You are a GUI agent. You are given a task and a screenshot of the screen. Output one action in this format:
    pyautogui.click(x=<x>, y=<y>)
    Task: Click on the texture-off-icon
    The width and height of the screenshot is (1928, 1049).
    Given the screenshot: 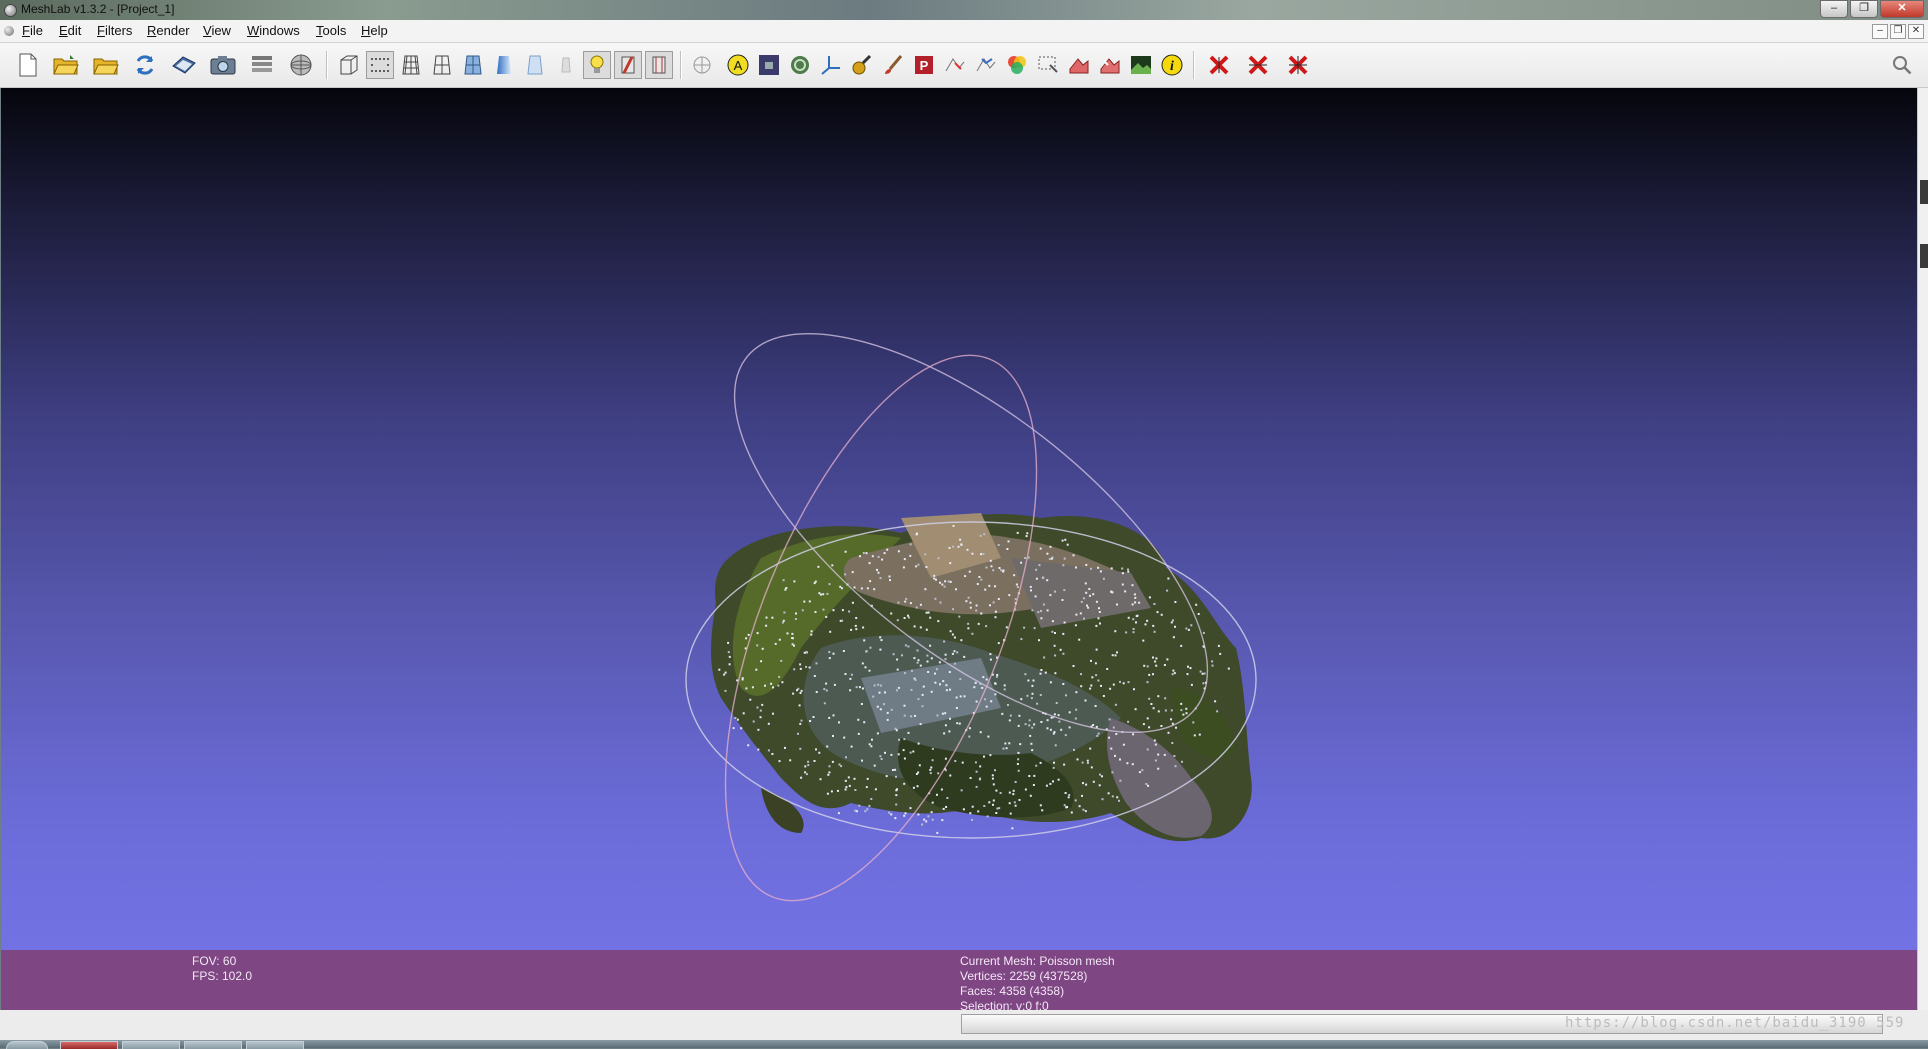 What is the action you would take?
    pyautogui.click(x=566, y=65)
    